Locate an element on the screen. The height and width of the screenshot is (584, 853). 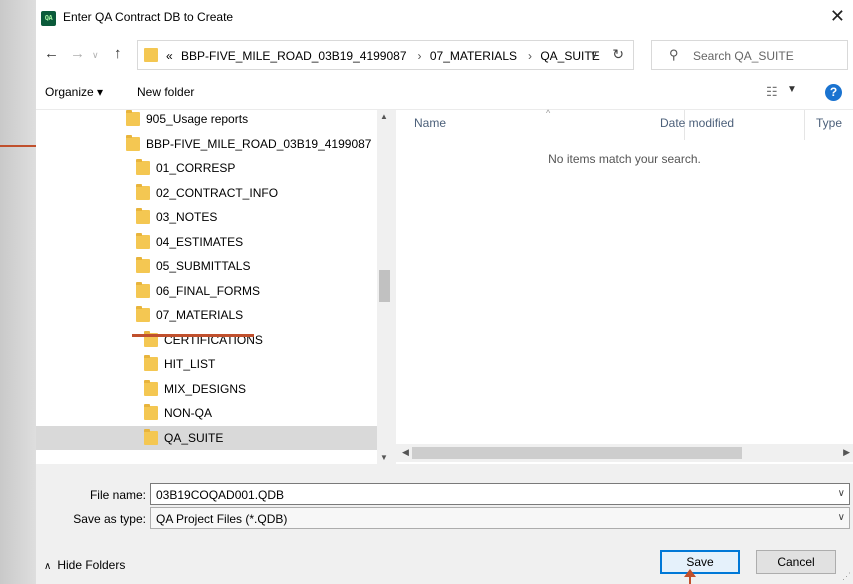
address-dropdown-icon: ∨ is located at coordinates (594, 54).